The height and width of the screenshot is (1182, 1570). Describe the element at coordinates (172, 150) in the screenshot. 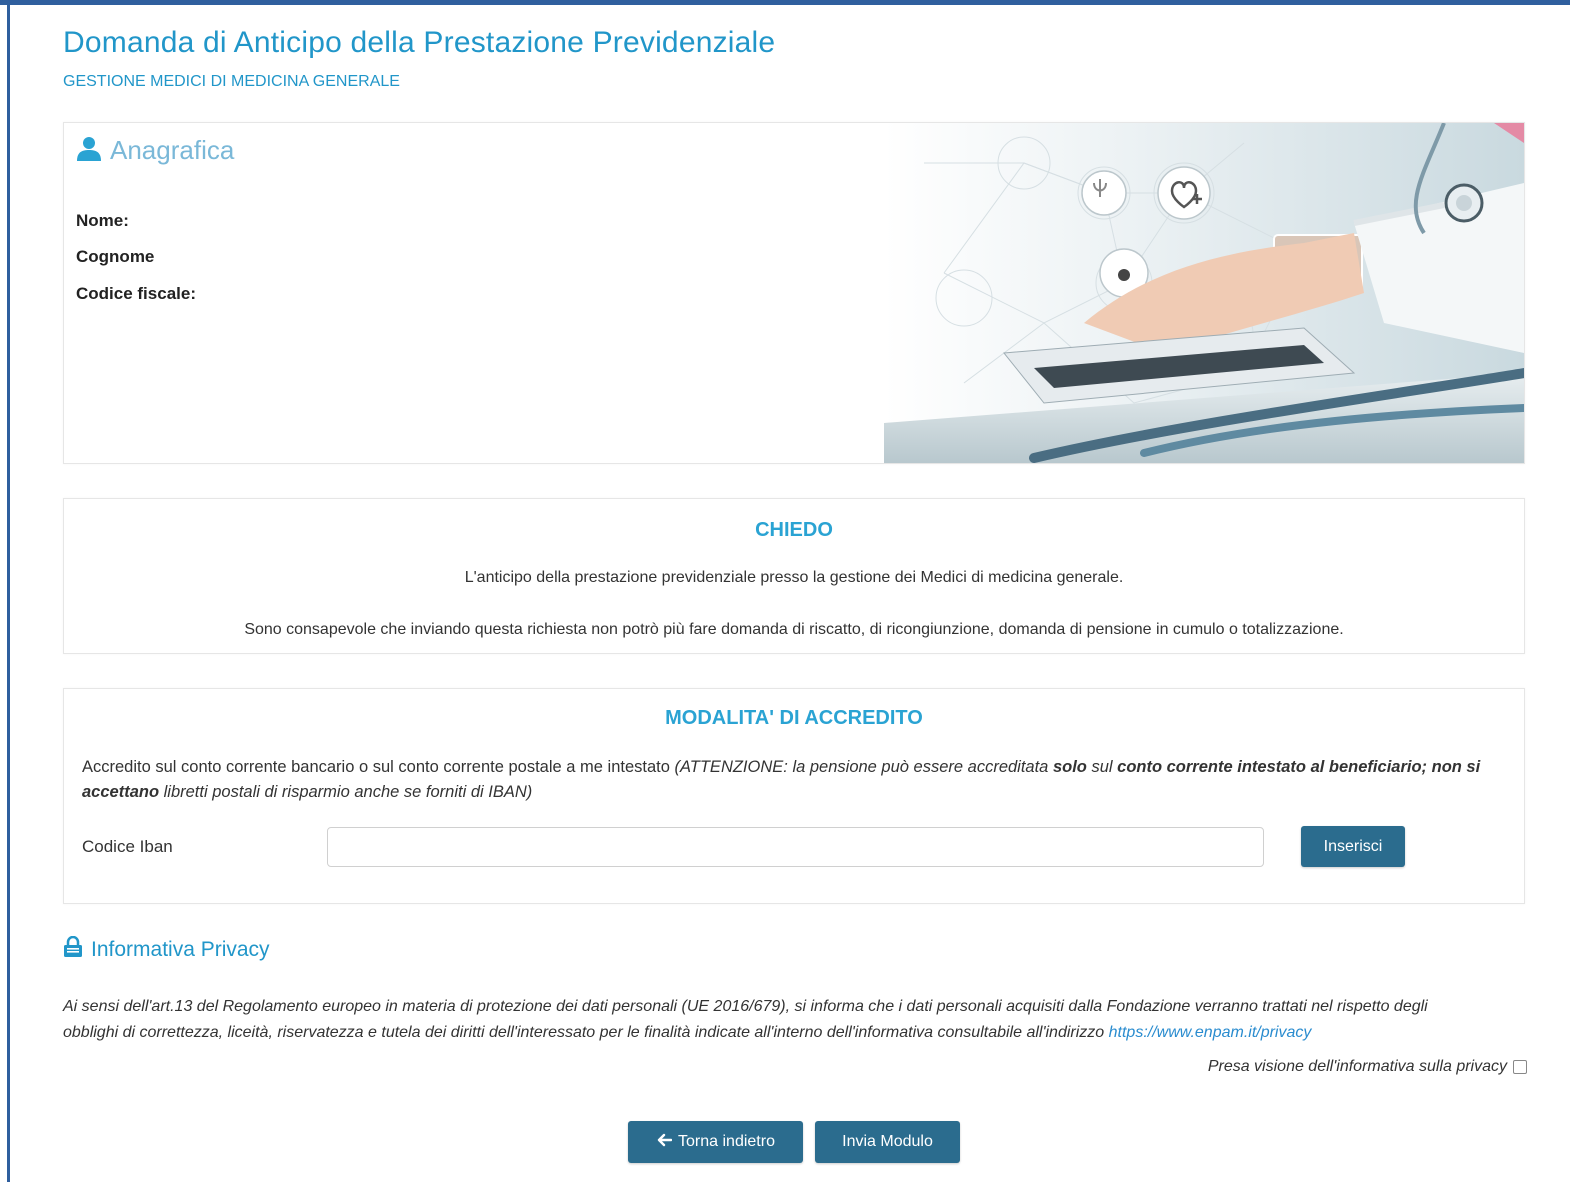

I see `anagrafica-title: Anagrafica` at that location.